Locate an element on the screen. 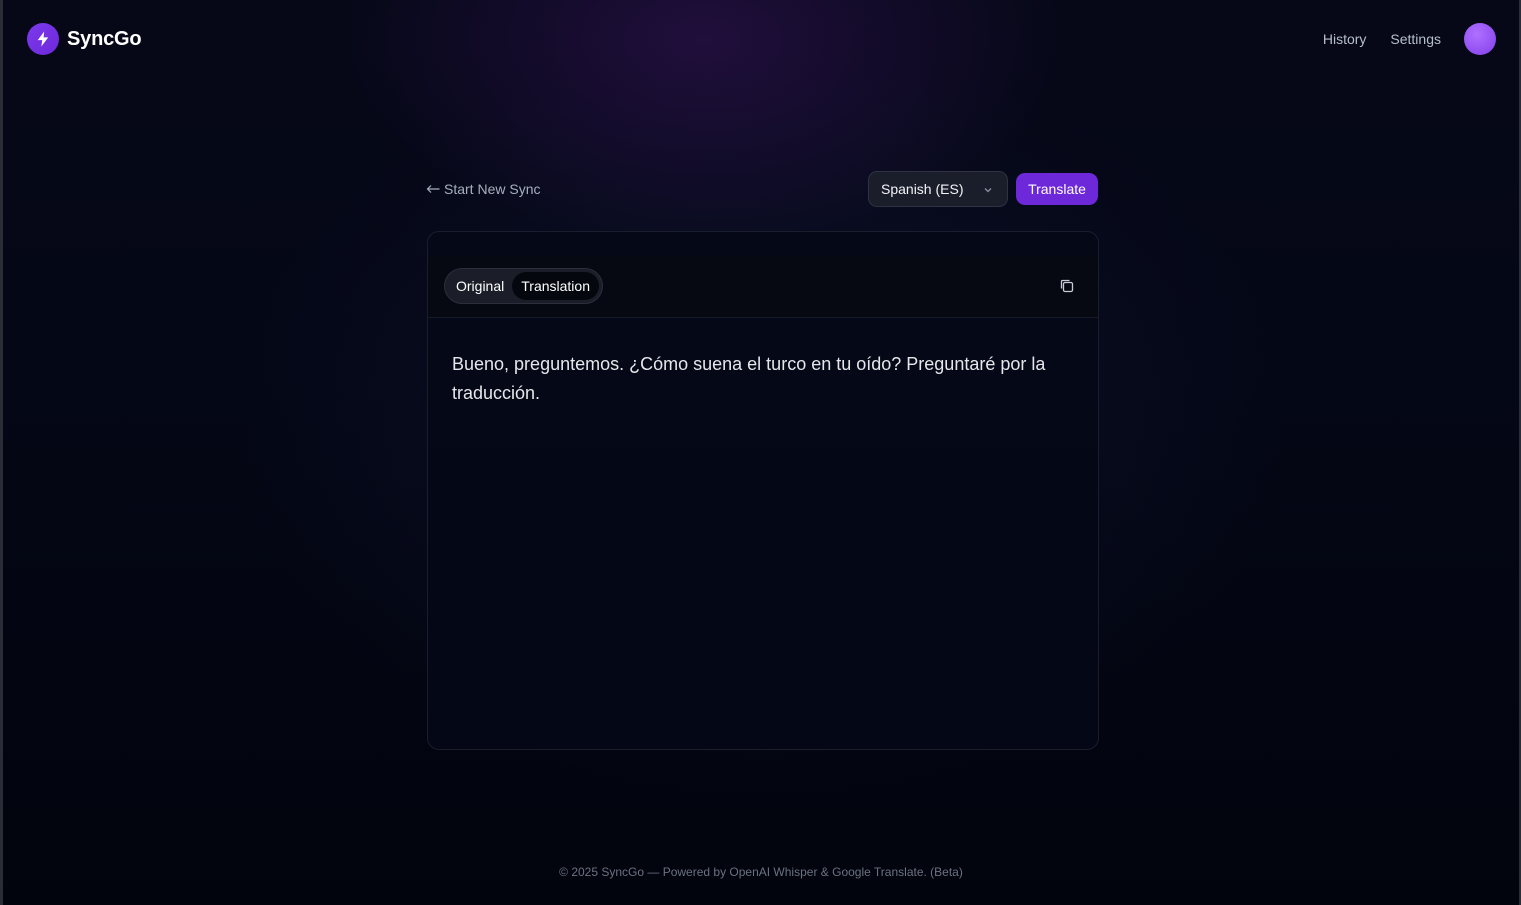  arrow-left-icon is located at coordinates (433, 189).